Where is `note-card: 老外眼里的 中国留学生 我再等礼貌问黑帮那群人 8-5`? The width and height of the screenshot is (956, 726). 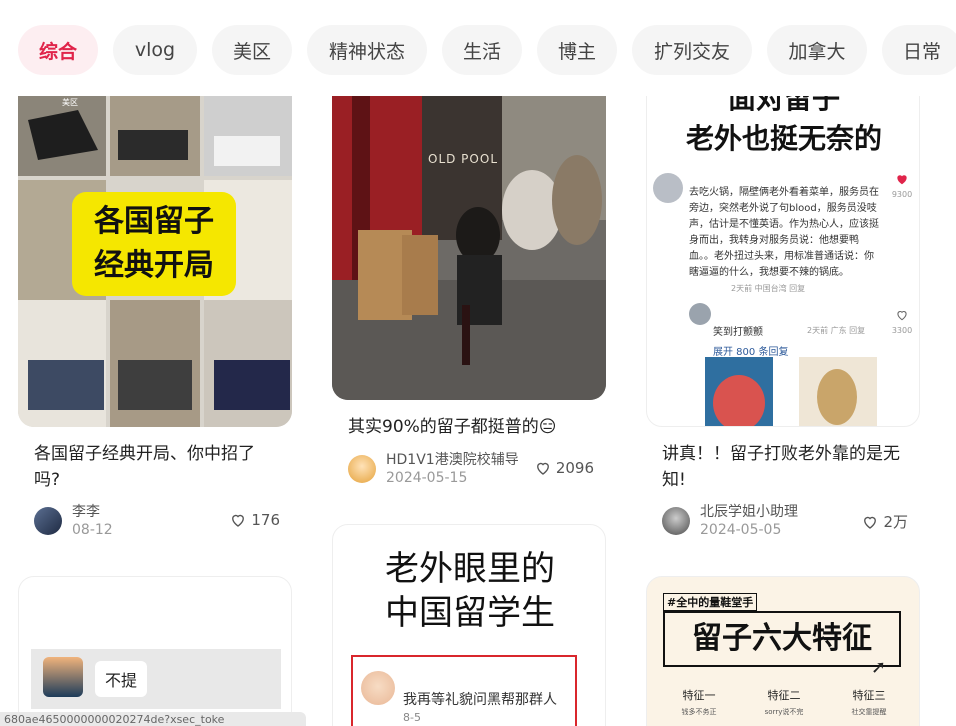
note-card: 老外眼里的 中国留学生 我再等礼貌问黑帮那群人 8-5 is located at coordinates (469, 625).